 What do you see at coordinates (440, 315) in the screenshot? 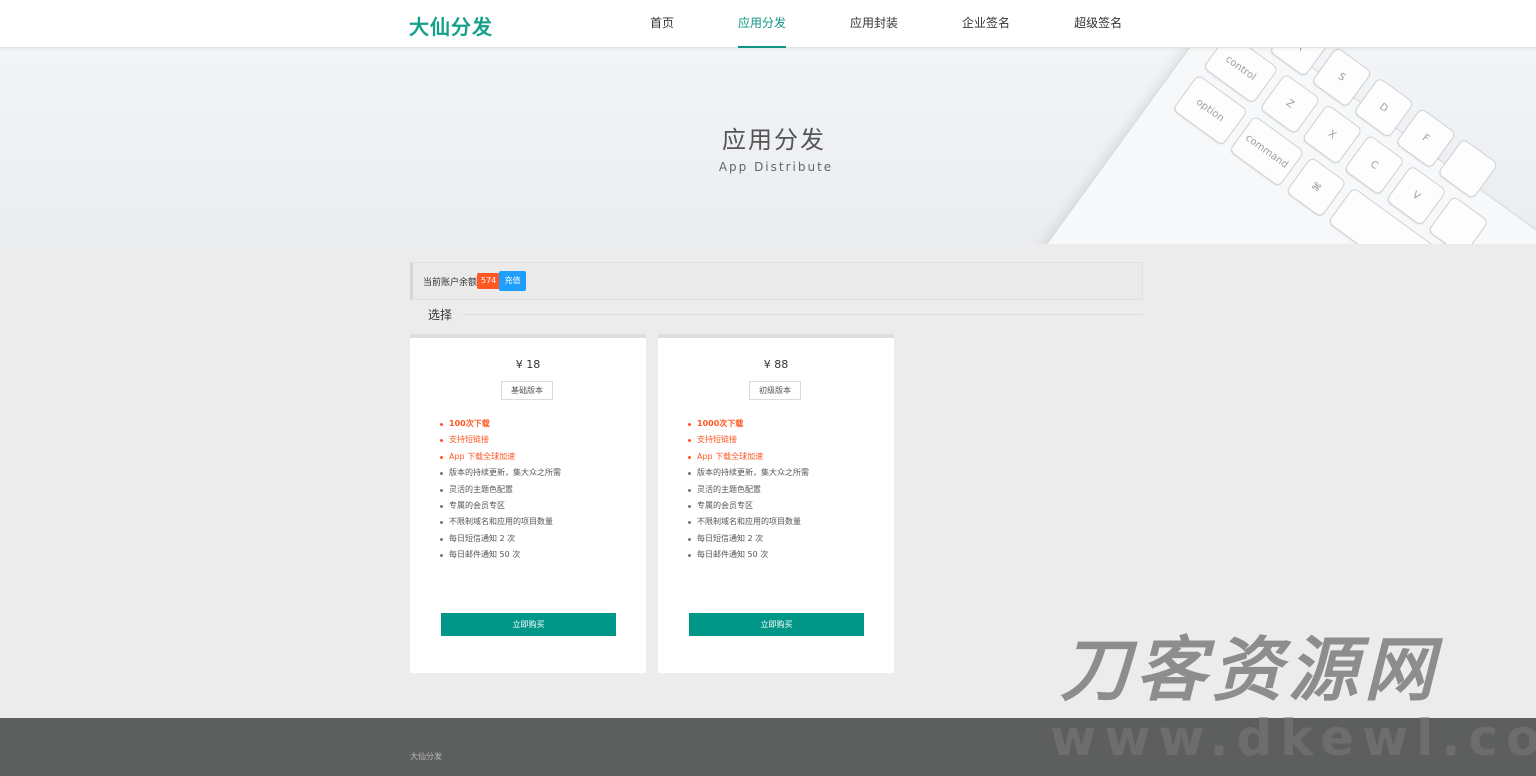
I see `section-title: 选择` at bounding box center [440, 315].